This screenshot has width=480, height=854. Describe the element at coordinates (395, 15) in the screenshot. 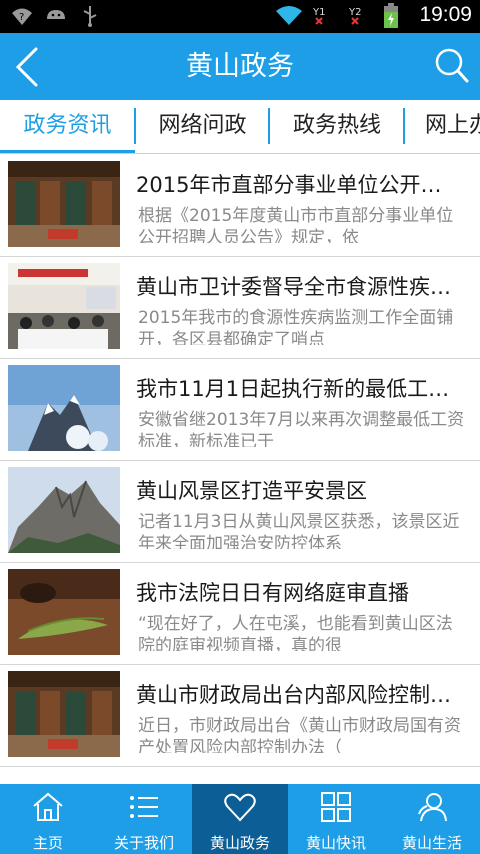

I see `battery-charging-icon` at that location.